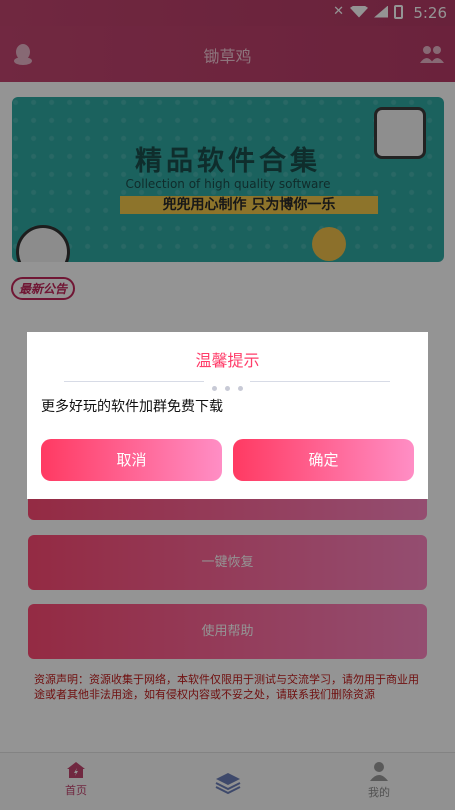  Describe the element at coordinates (323, 460) in the screenshot. I see `confirm-button: 确定` at that location.